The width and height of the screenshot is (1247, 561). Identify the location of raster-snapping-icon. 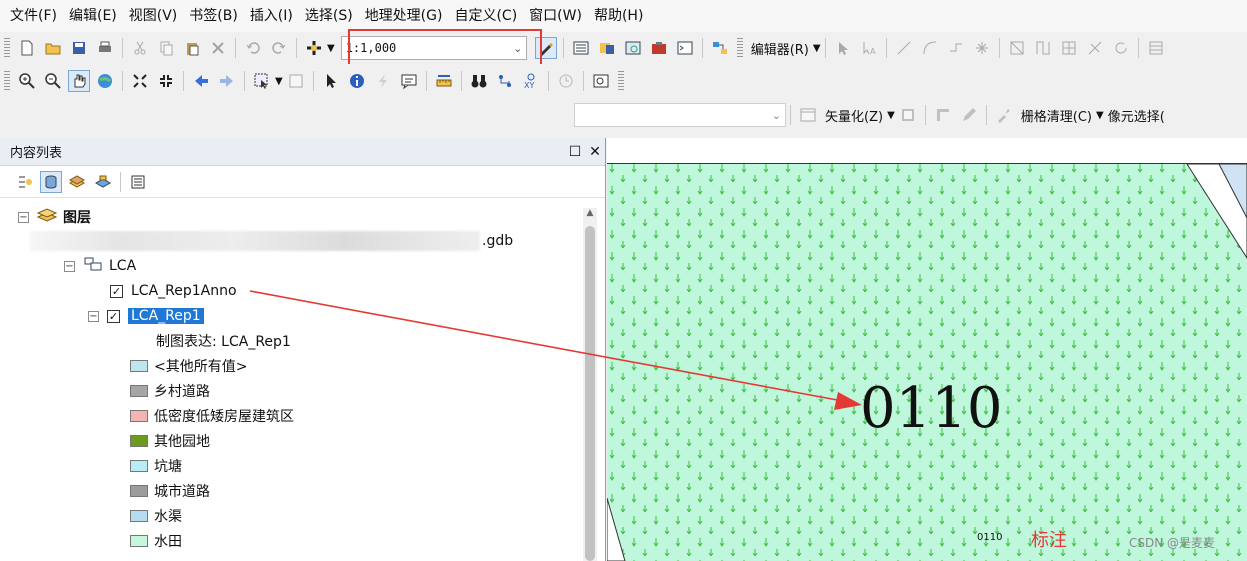
(943, 115).